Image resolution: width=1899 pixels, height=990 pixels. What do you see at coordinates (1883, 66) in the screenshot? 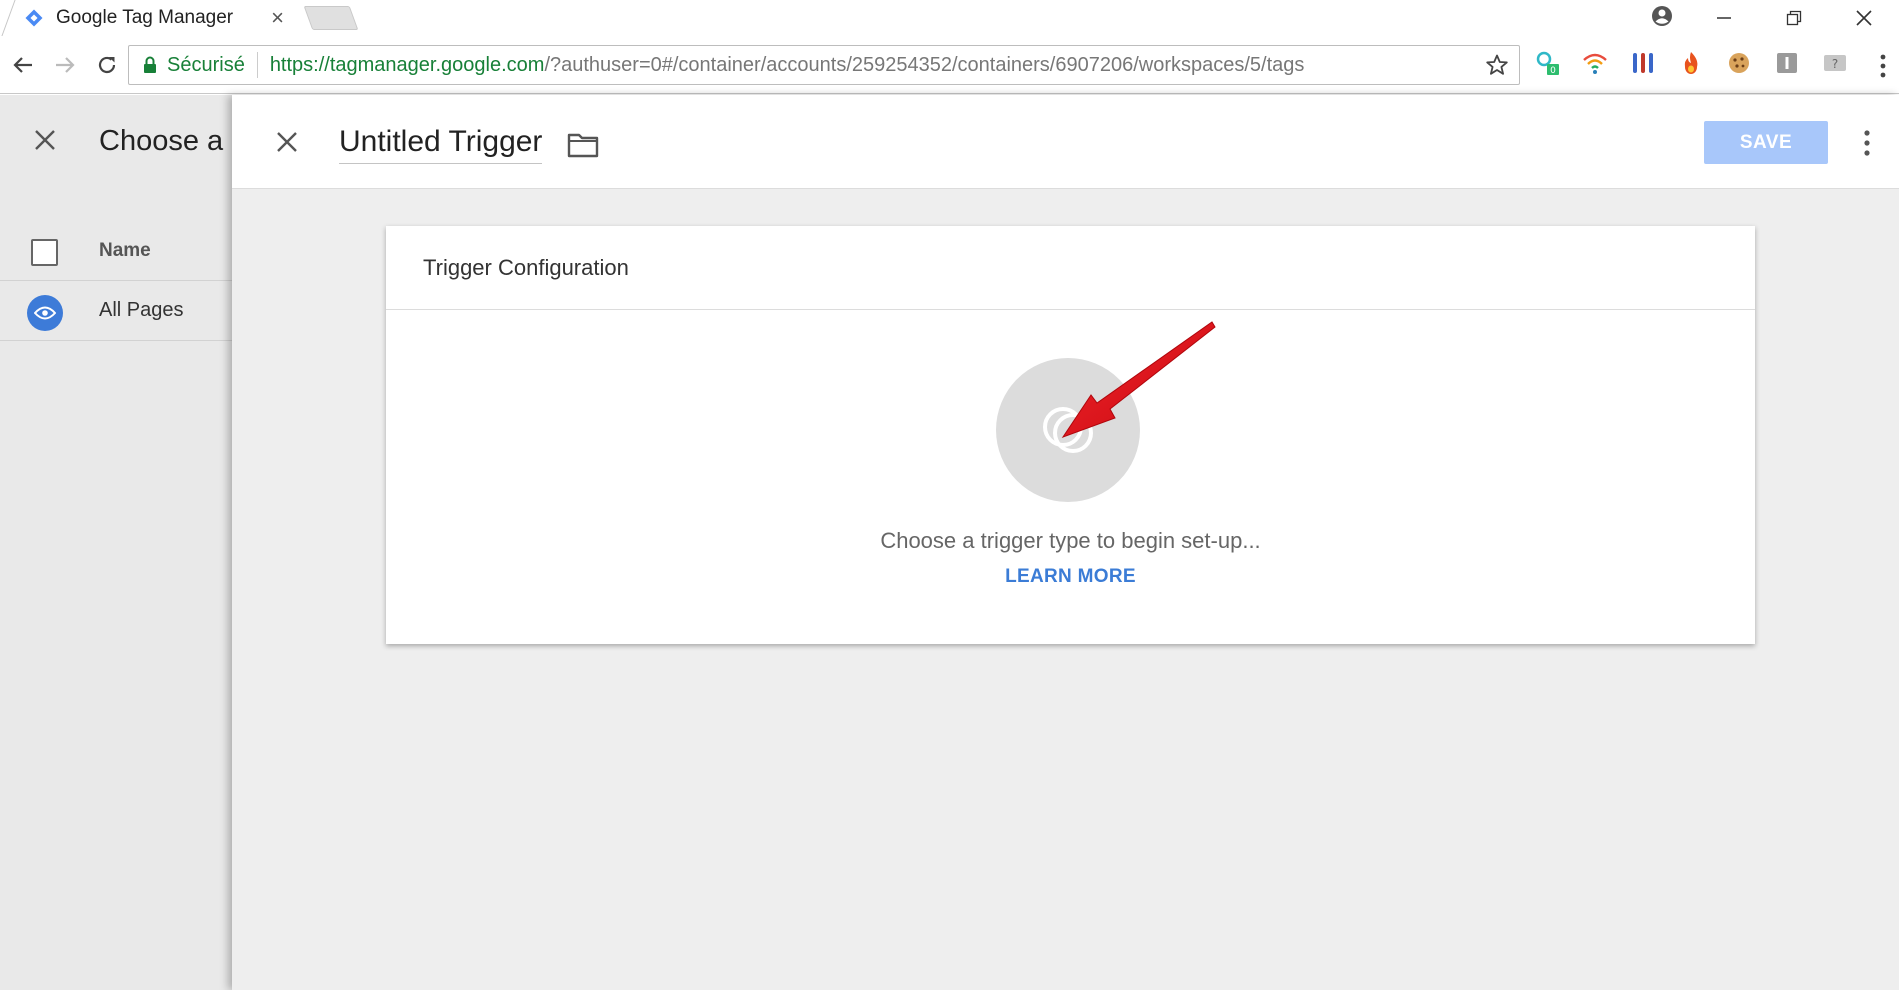
I see `browser-menu-icon` at bounding box center [1883, 66].